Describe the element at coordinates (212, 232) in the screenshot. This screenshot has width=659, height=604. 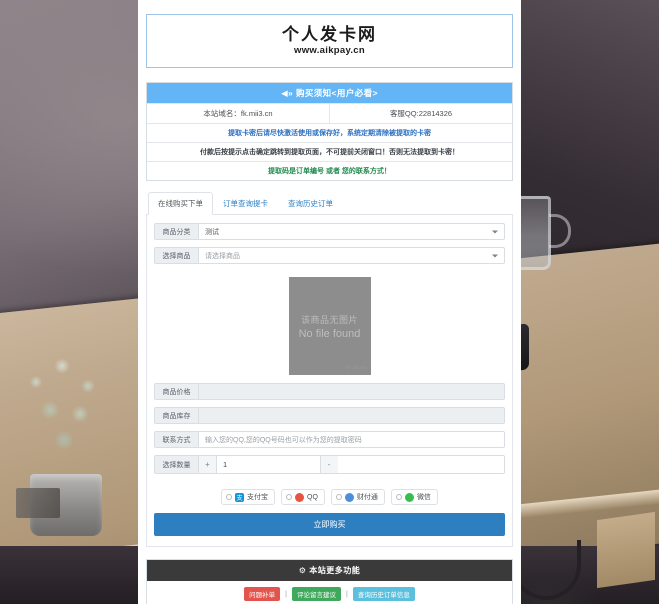
I see `category-value: 测试` at that location.